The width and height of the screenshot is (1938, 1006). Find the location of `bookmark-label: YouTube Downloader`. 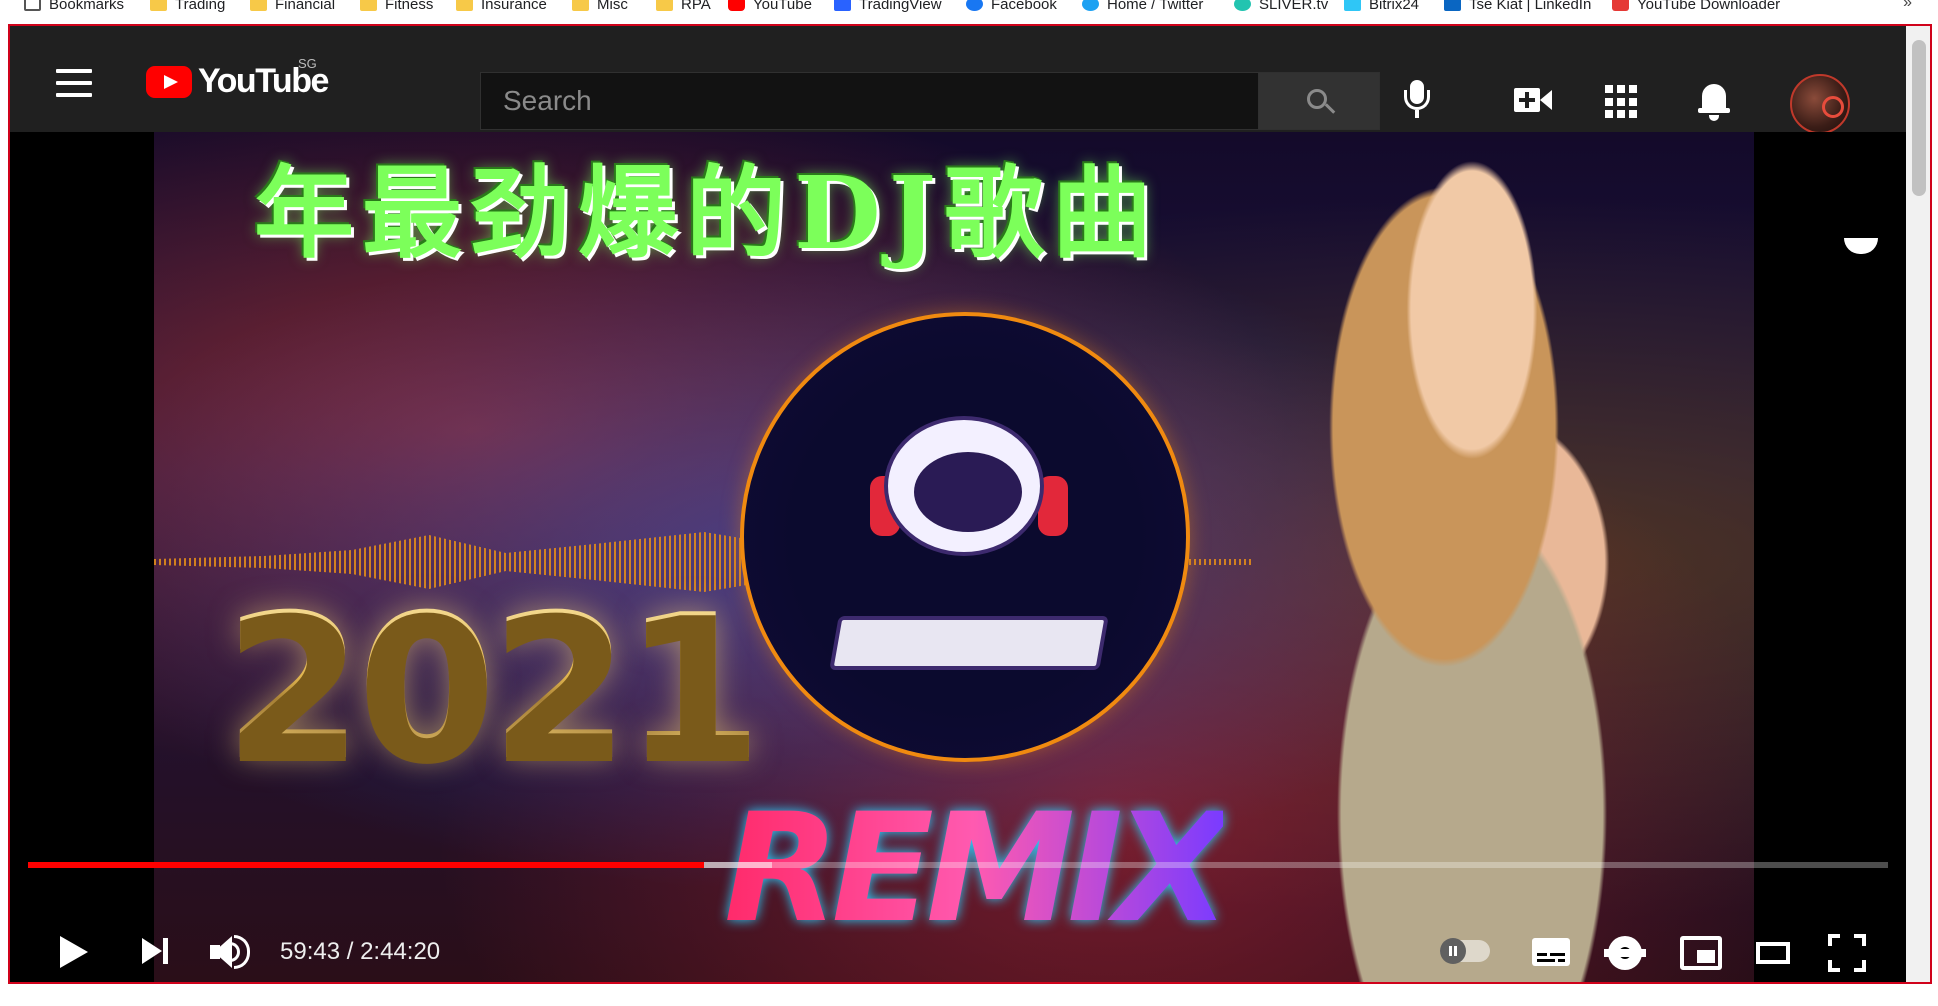

bookmark-label: YouTube Downloader is located at coordinates (1709, 6).